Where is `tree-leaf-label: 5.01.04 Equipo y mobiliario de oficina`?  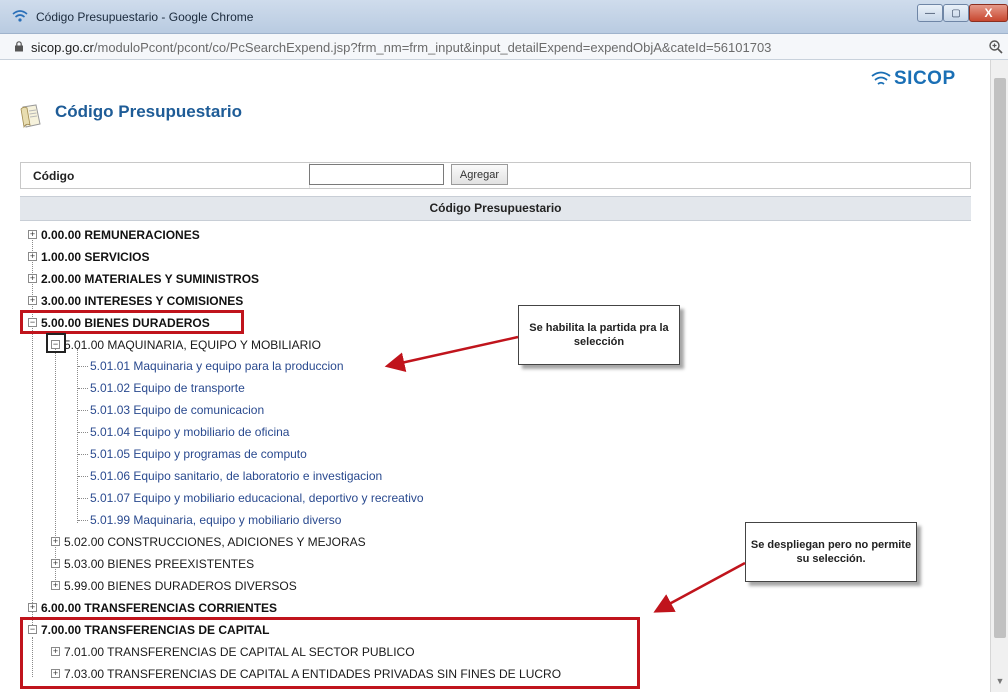 tree-leaf-label: 5.01.04 Equipo y mobiliario de oficina is located at coordinates (189, 432).